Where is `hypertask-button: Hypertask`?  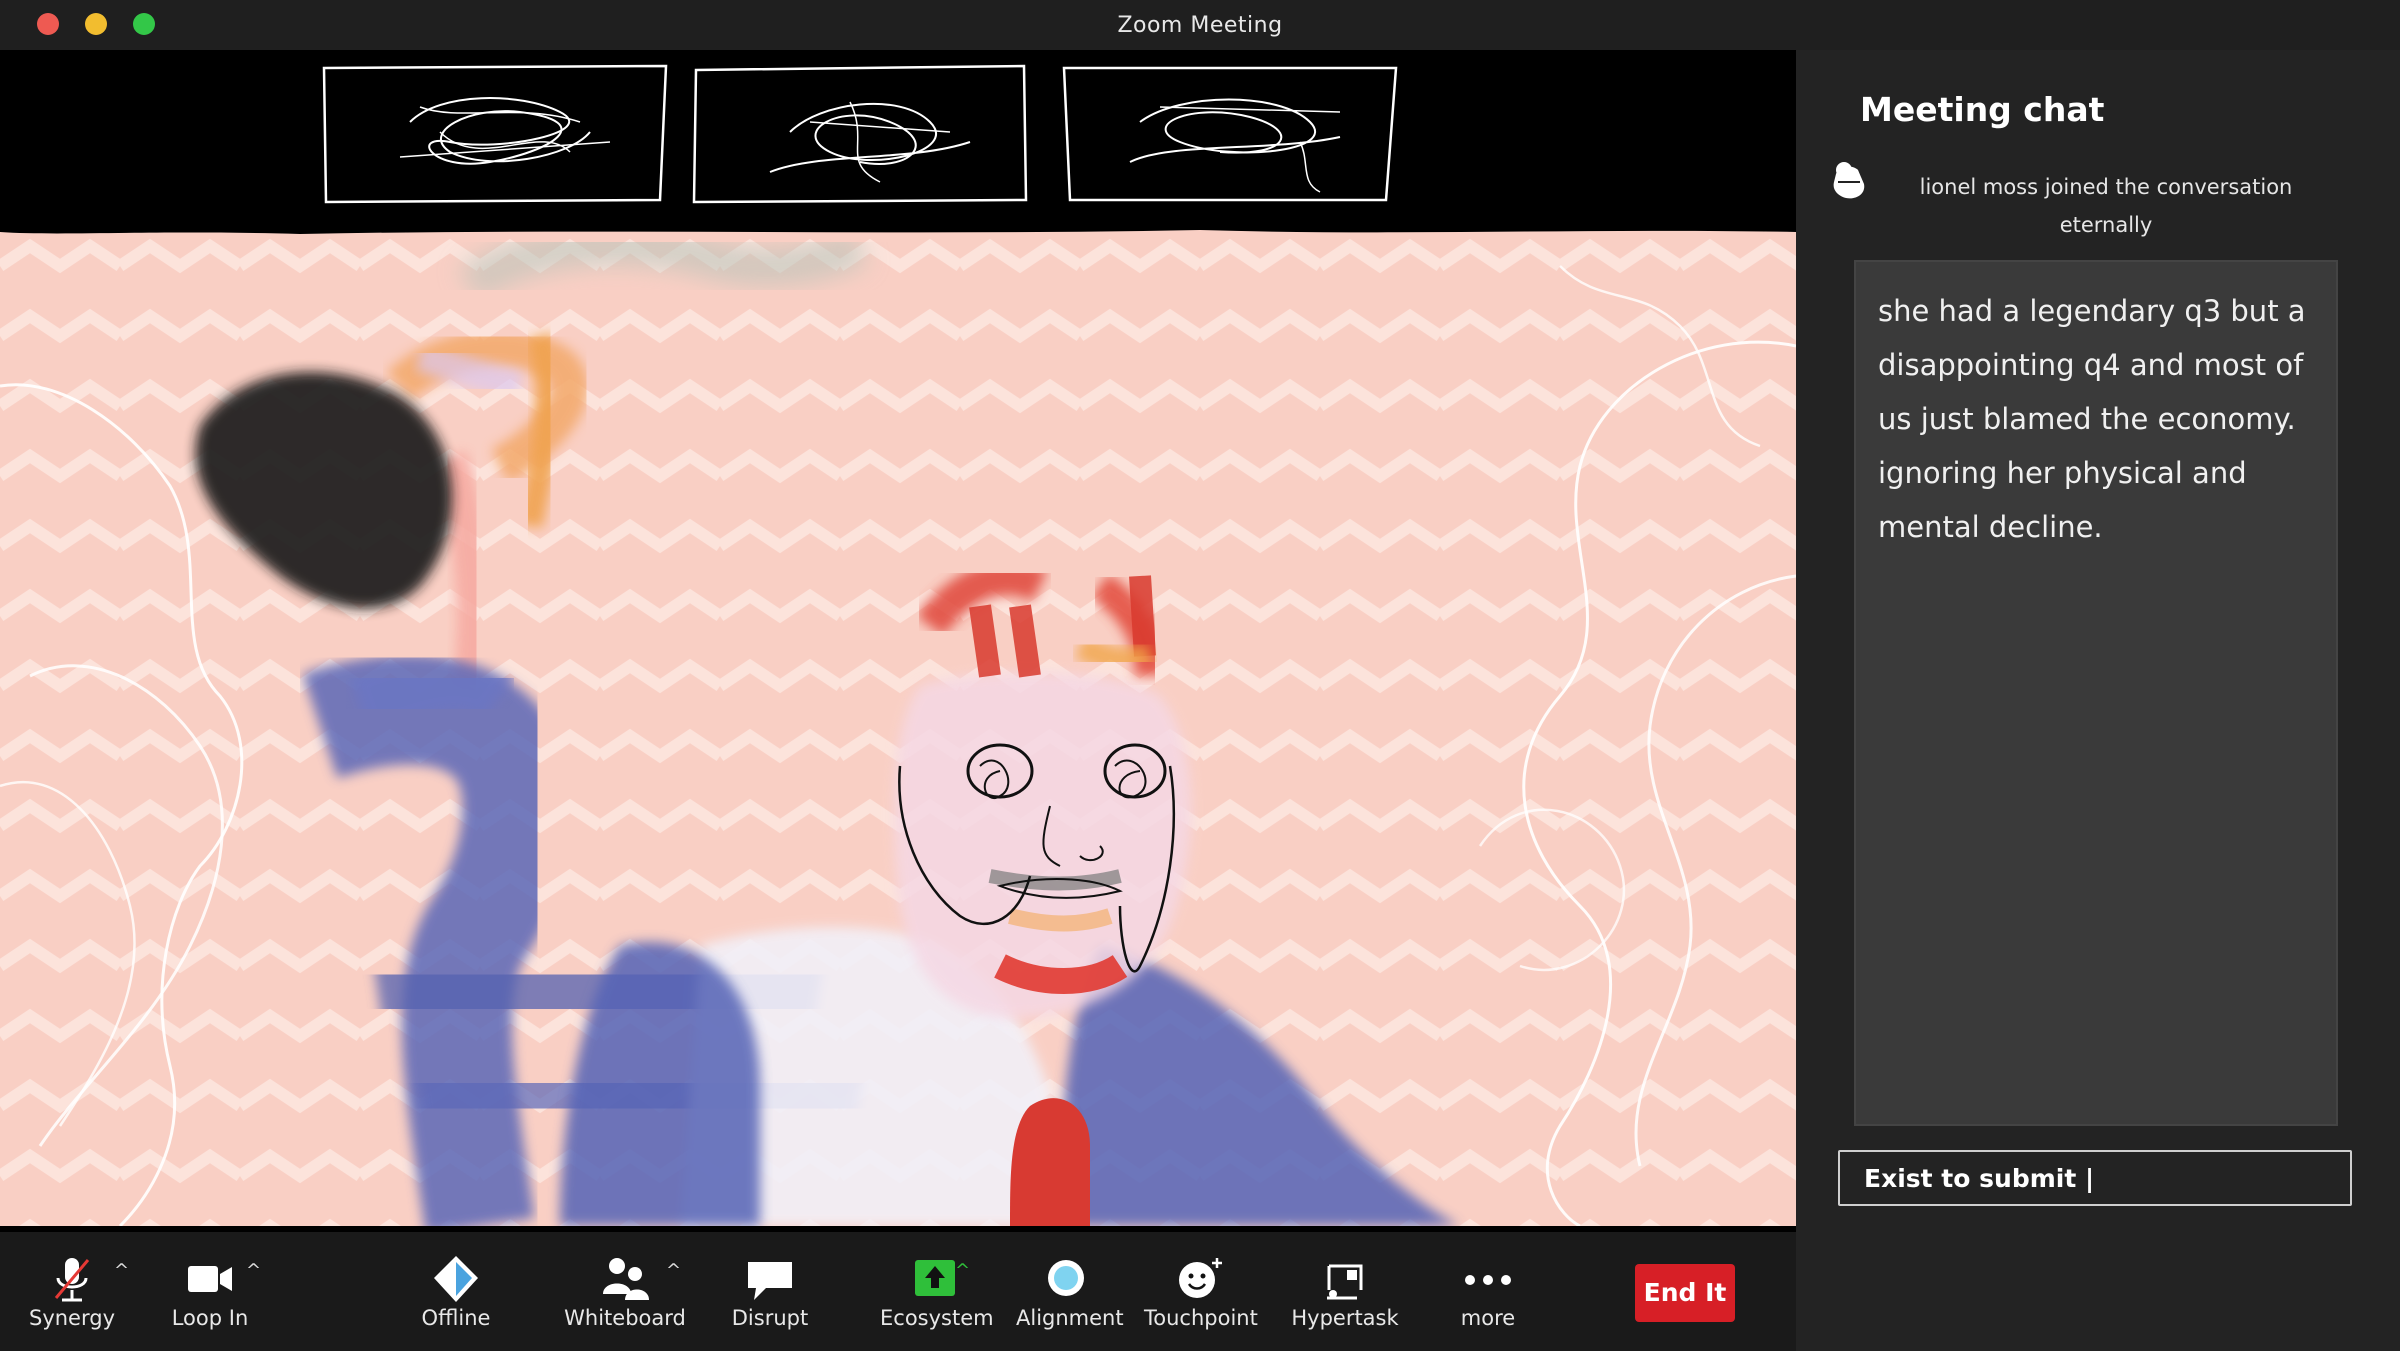
hypertask-button: Hypertask is located at coordinates (1345, 1291).